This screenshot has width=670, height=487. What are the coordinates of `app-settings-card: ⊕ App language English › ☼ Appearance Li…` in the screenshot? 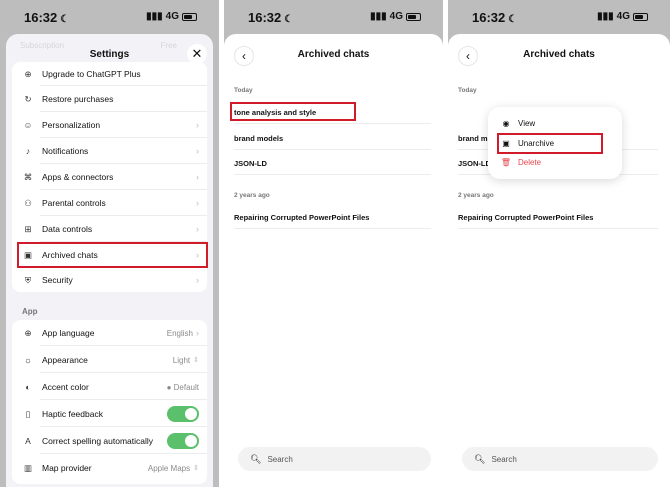 It's located at (109, 402).